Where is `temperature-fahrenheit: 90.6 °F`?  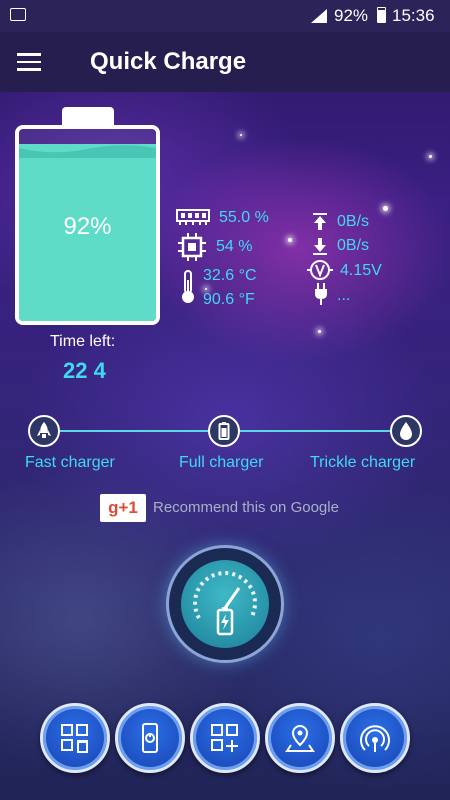
temperature-fahrenheit: 90.6 °F is located at coordinates (229, 299).